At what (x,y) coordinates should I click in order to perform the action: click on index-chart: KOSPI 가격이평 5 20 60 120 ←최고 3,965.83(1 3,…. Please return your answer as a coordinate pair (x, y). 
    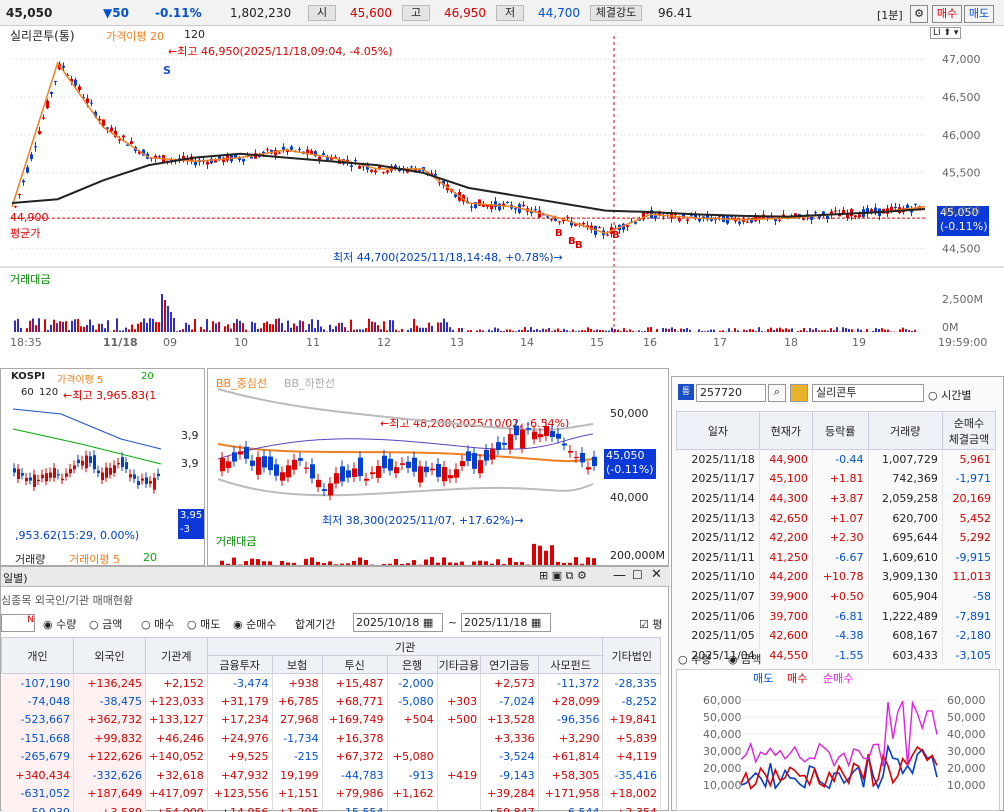
    Looking at the image, I should click on (102, 467).